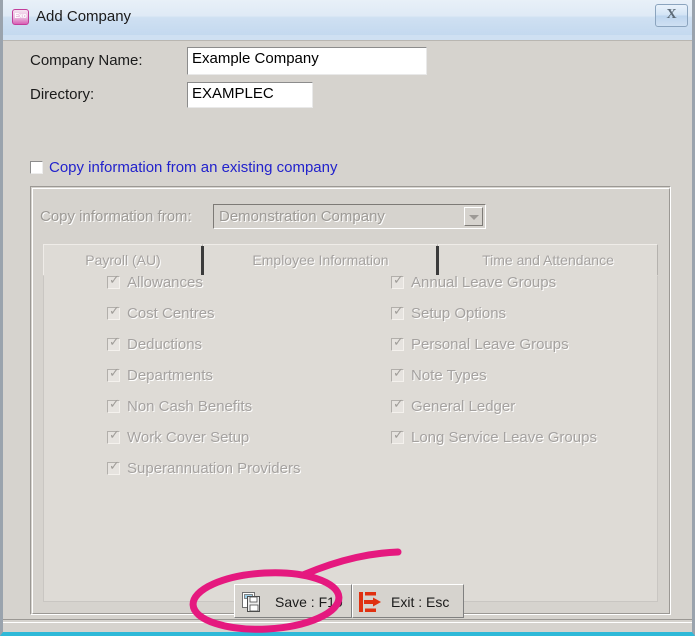 This screenshot has height=636, width=695. Describe the element at coordinates (190, 406) in the screenshot. I see `option-label: Non Cash Benefits` at that location.